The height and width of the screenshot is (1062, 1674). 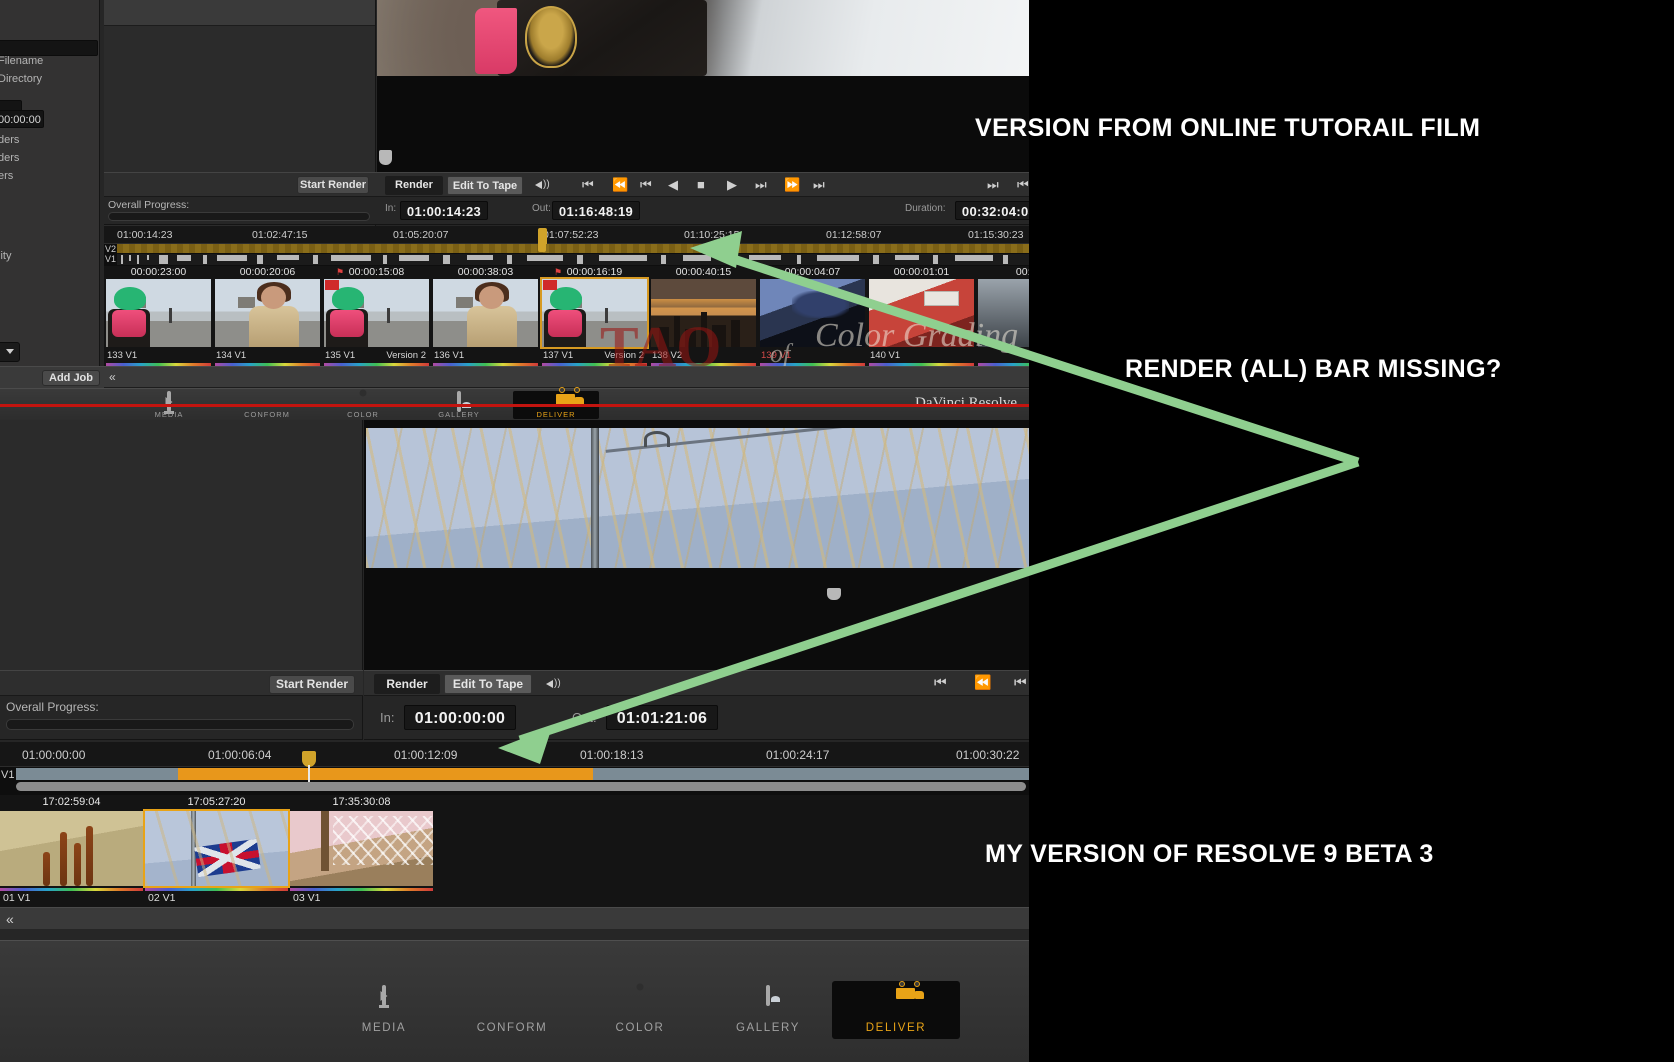 What do you see at coordinates (1228, 128) in the screenshot?
I see `annotation-top-text: VERSION FROM ONLINE TUTORAIL FILM` at bounding box center [1228, 128].